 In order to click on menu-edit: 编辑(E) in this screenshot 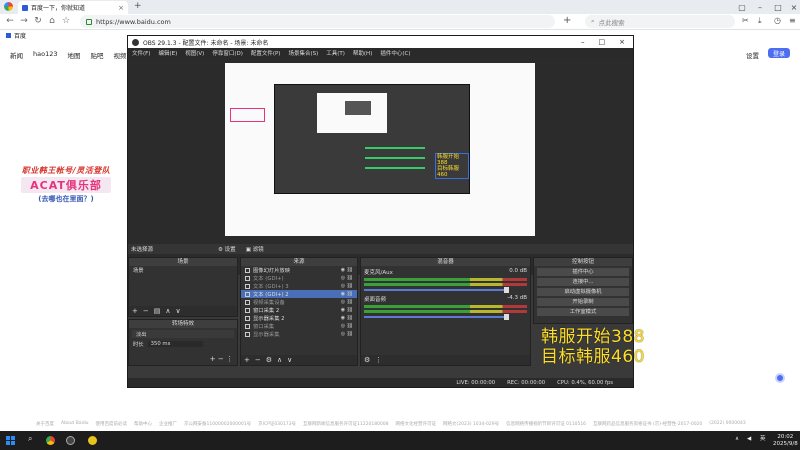, I will do `click(167, 53)`.